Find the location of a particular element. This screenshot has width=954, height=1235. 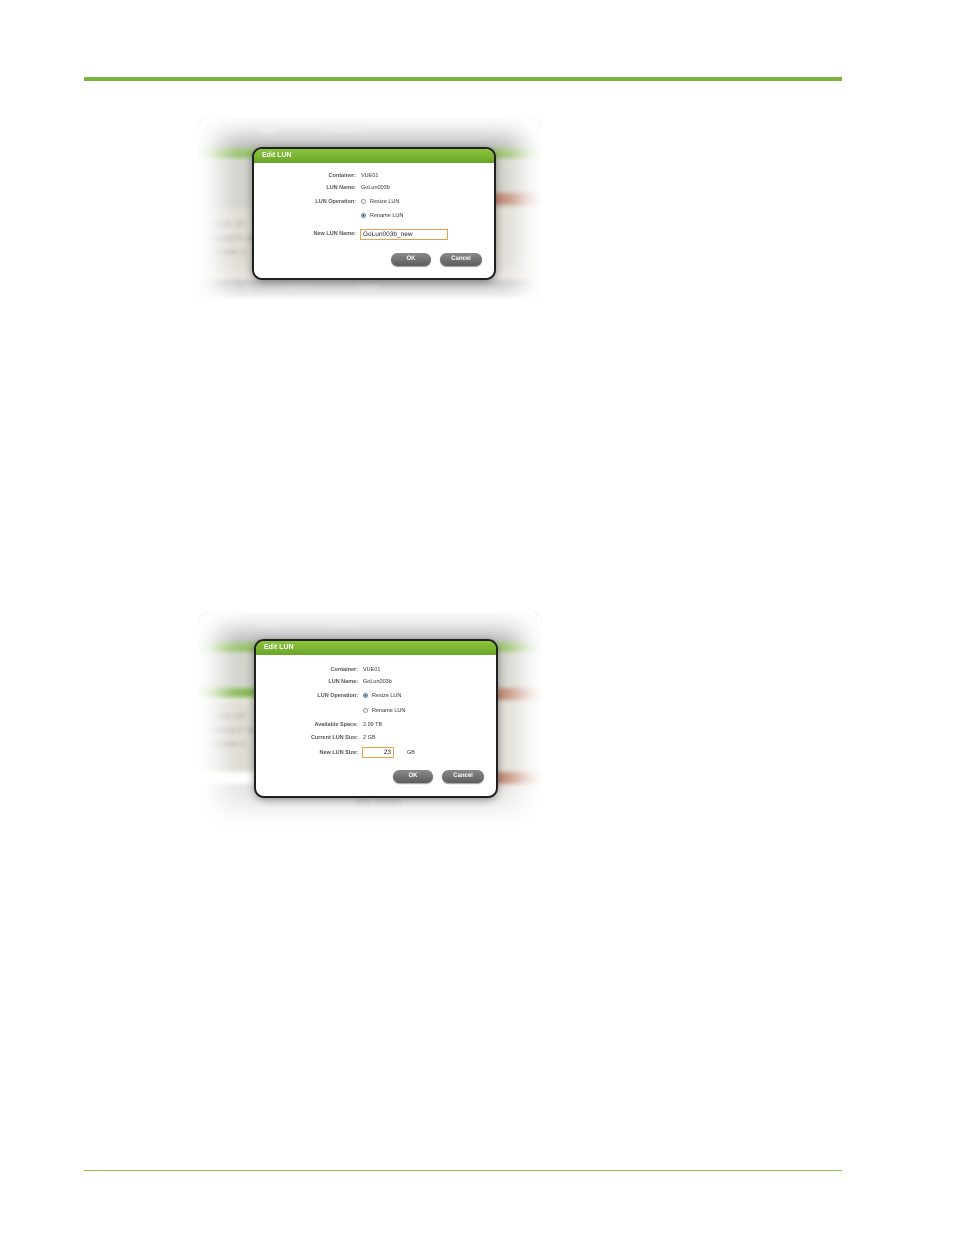

app-bottom-bar: 13 ... 0/2 0.0 / 0.2 Storage is located at coordinates (370, 289).